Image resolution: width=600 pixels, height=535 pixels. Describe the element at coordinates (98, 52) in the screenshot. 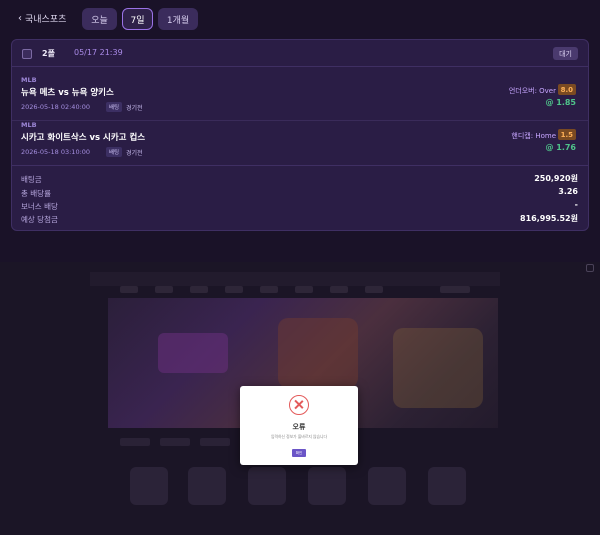

I see `bet-datetime: 05/17 21:39` at that location.